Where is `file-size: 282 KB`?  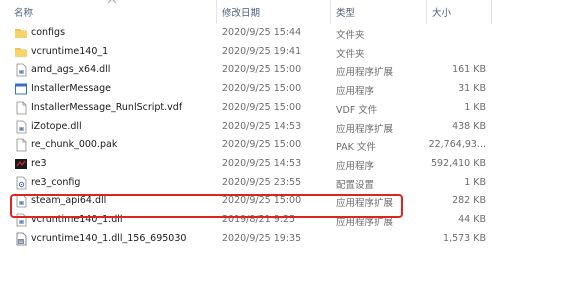 file-size: 282 KB is located at coordinates (469, 201).